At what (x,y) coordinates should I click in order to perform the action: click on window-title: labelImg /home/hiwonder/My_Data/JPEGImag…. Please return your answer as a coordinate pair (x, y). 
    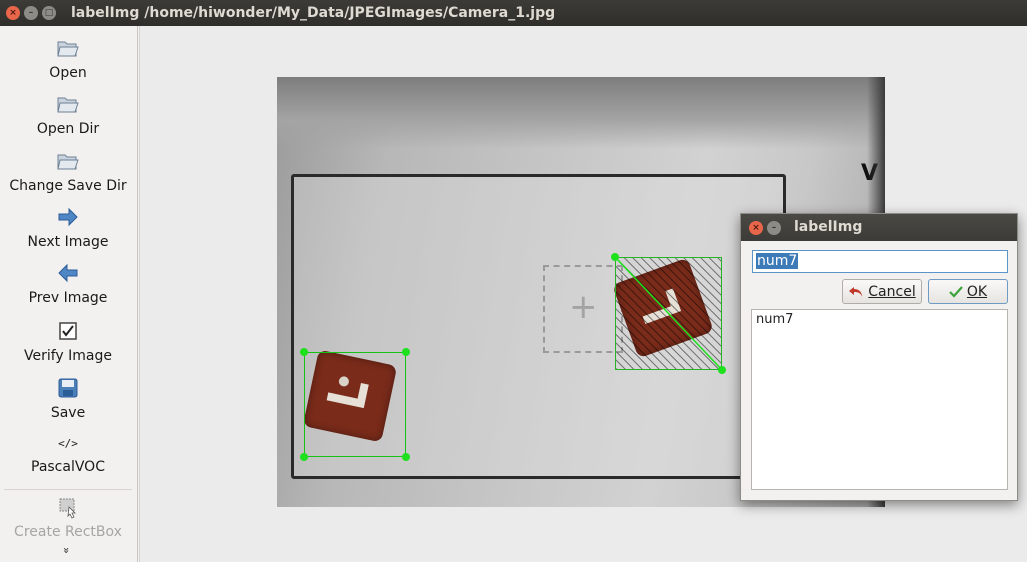
    Looking at the image, I should click on (313, 13).